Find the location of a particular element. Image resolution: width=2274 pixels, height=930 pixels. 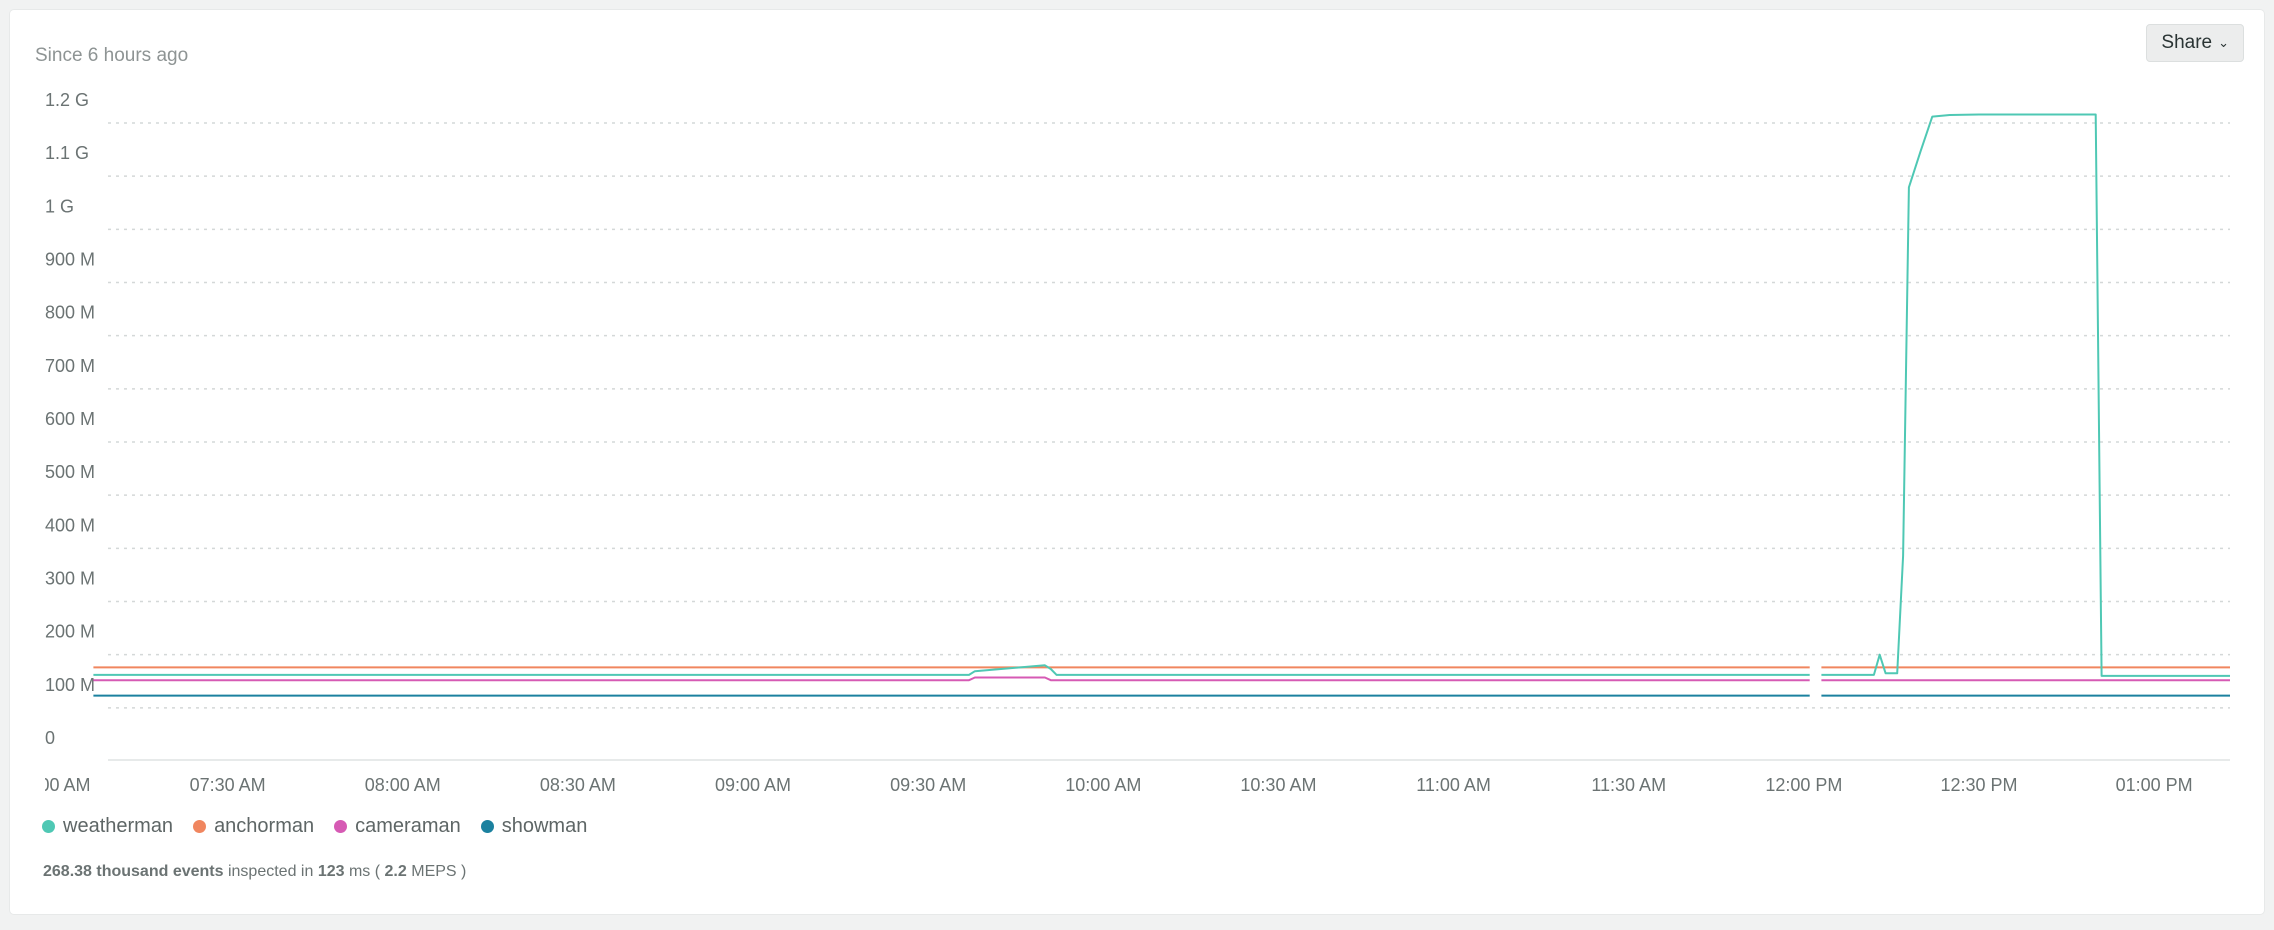

y-tick-label: 700 M is located at coordinates (70, 366).